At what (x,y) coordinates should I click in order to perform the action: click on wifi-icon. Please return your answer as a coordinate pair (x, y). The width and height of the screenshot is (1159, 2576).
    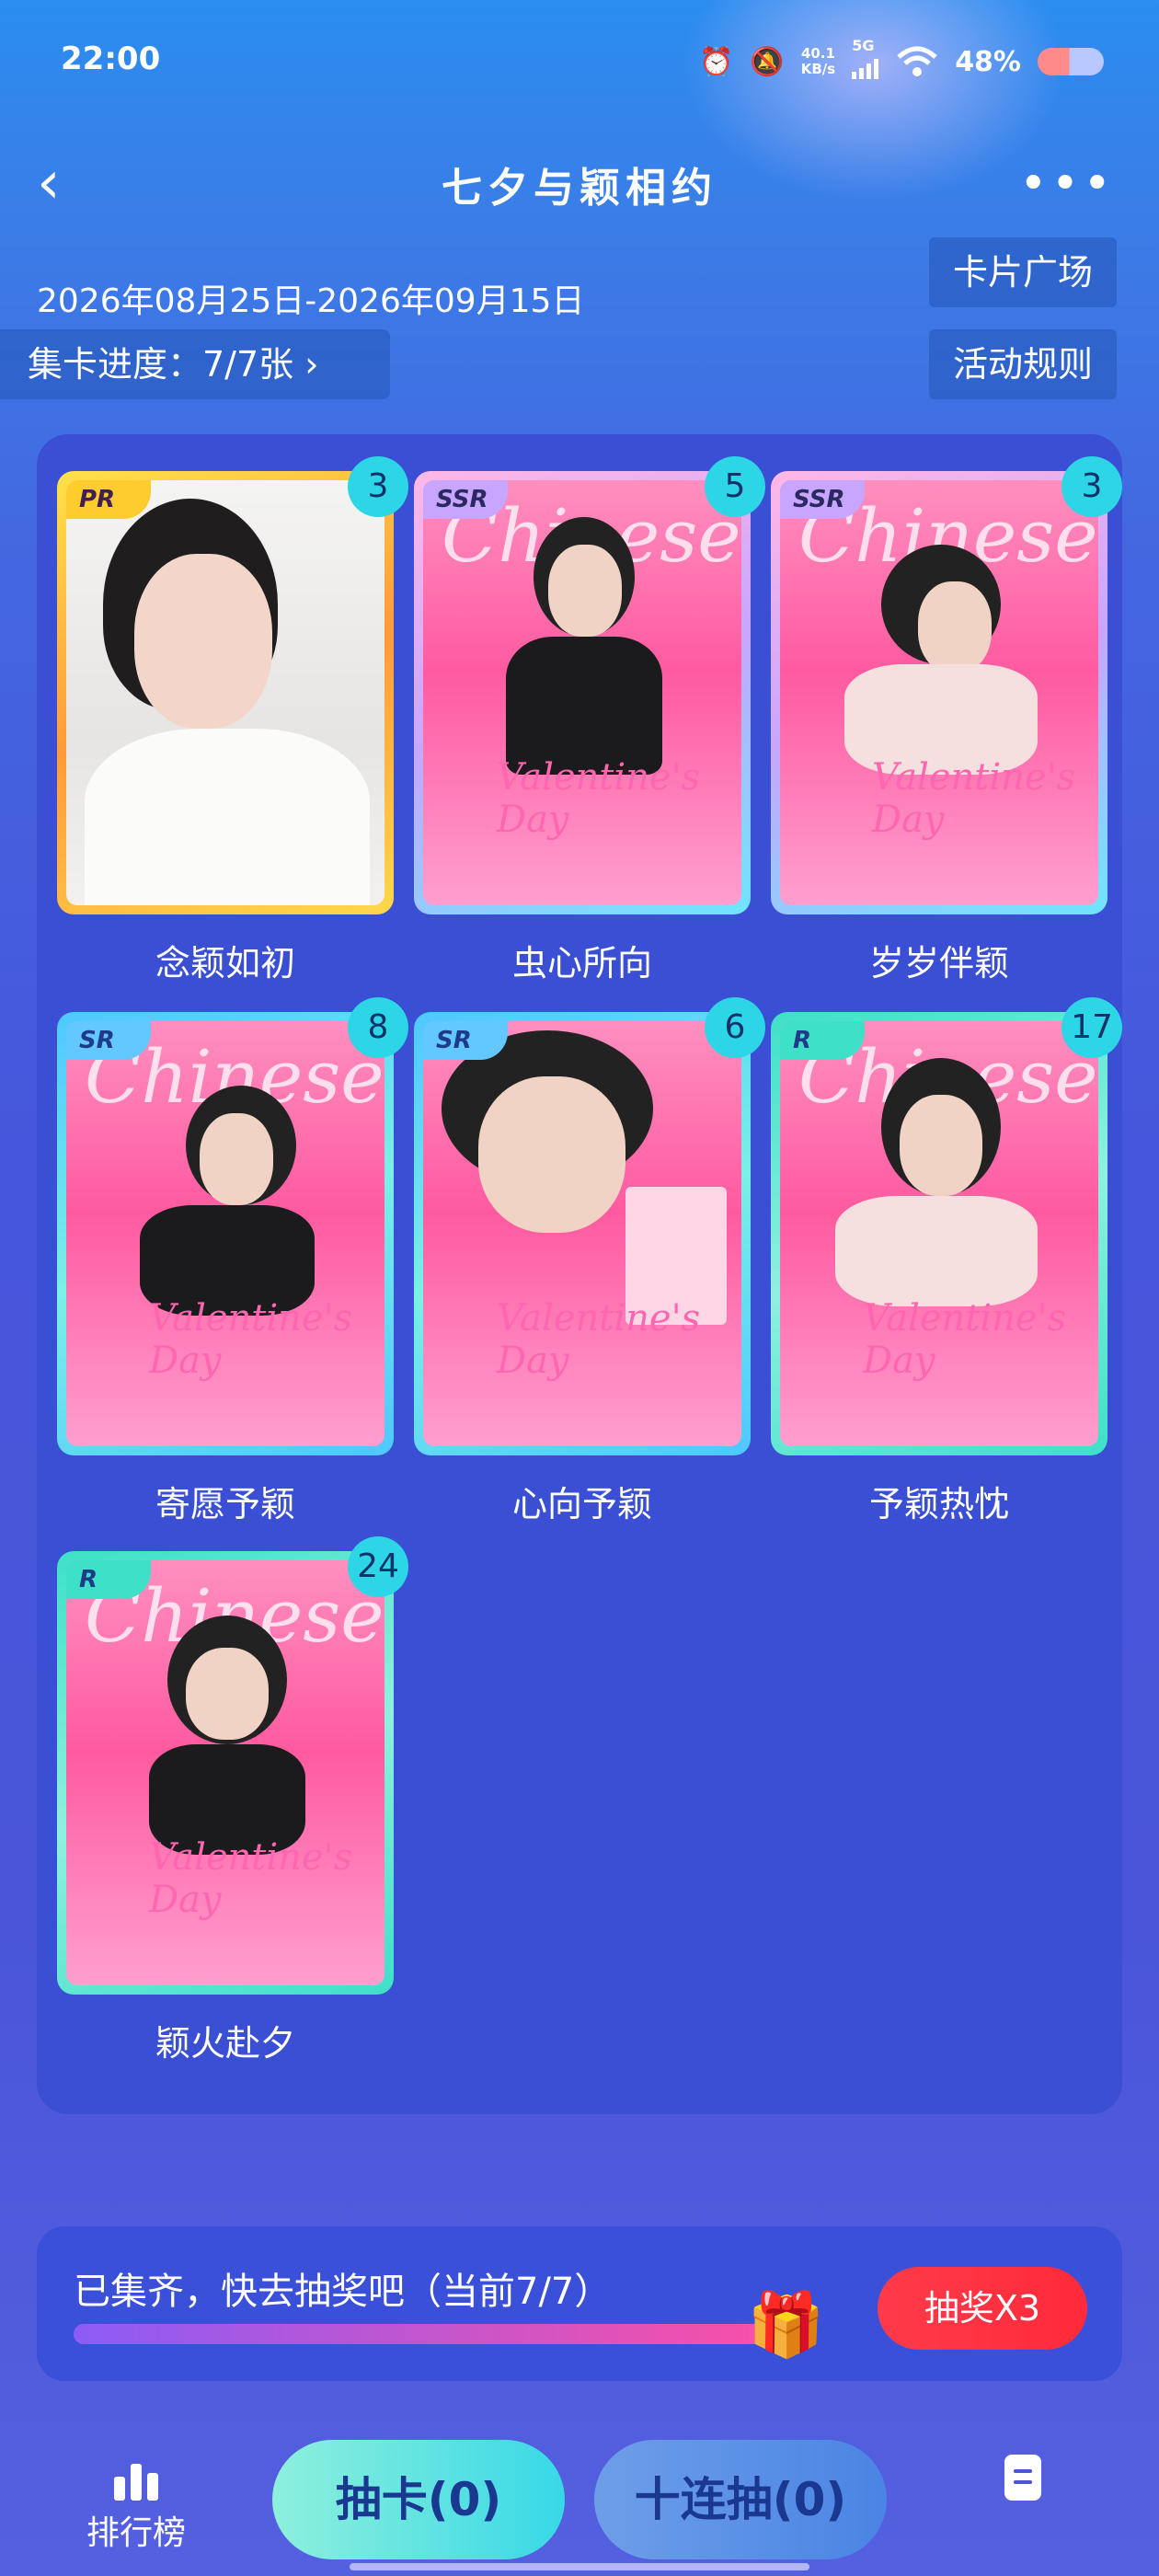
    Looking at the image, I should click on (917, 61).